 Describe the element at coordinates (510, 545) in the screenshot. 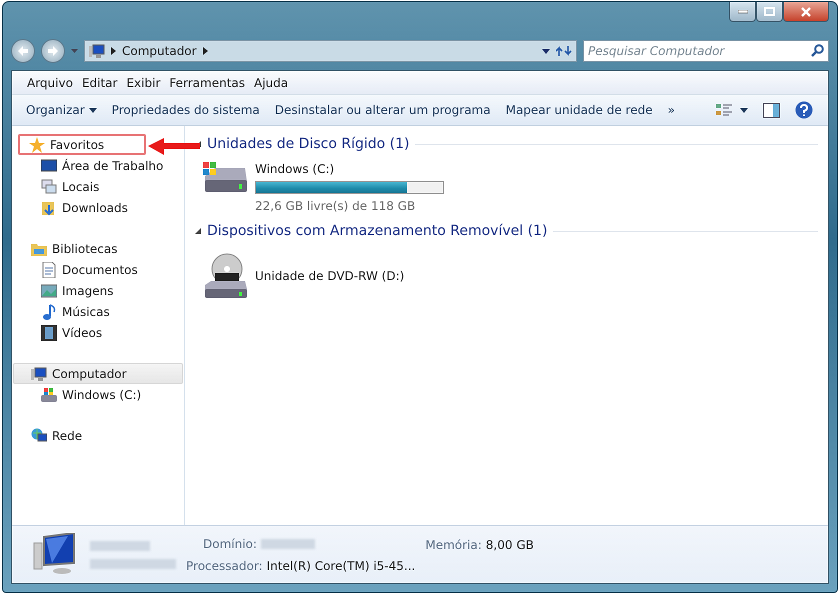

I see `field-value: 8,00 GB` at that location.